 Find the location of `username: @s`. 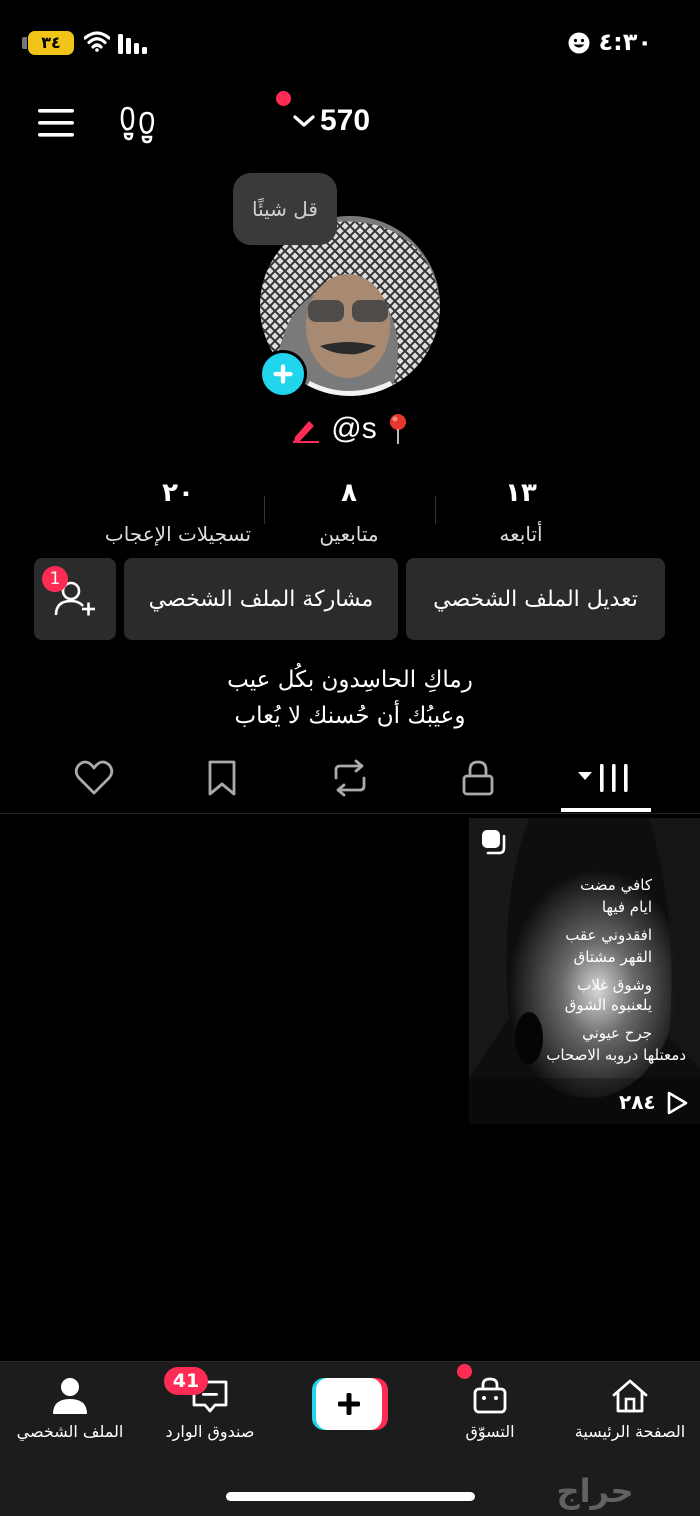

username: @s is located at coordinates (354, 428).